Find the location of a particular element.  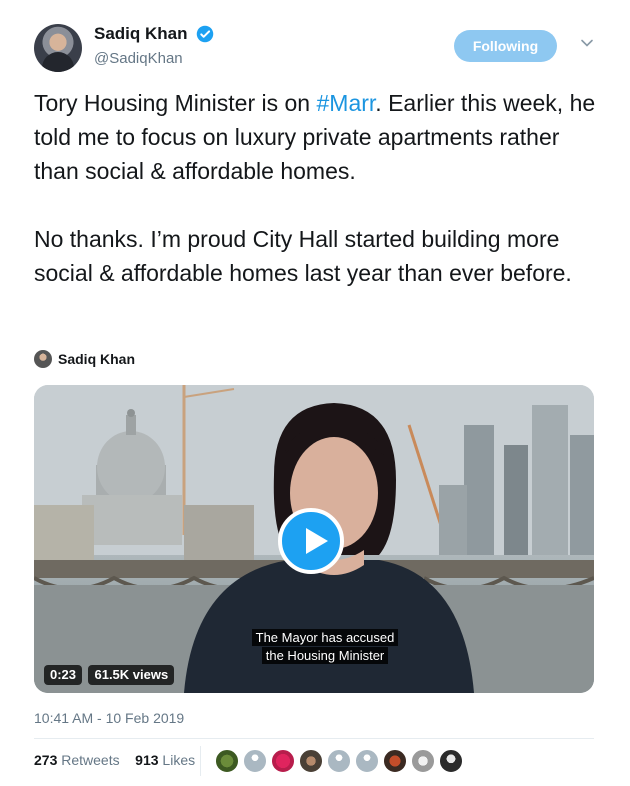

video-views: 61.5K views is located at coordinates (131, 675).